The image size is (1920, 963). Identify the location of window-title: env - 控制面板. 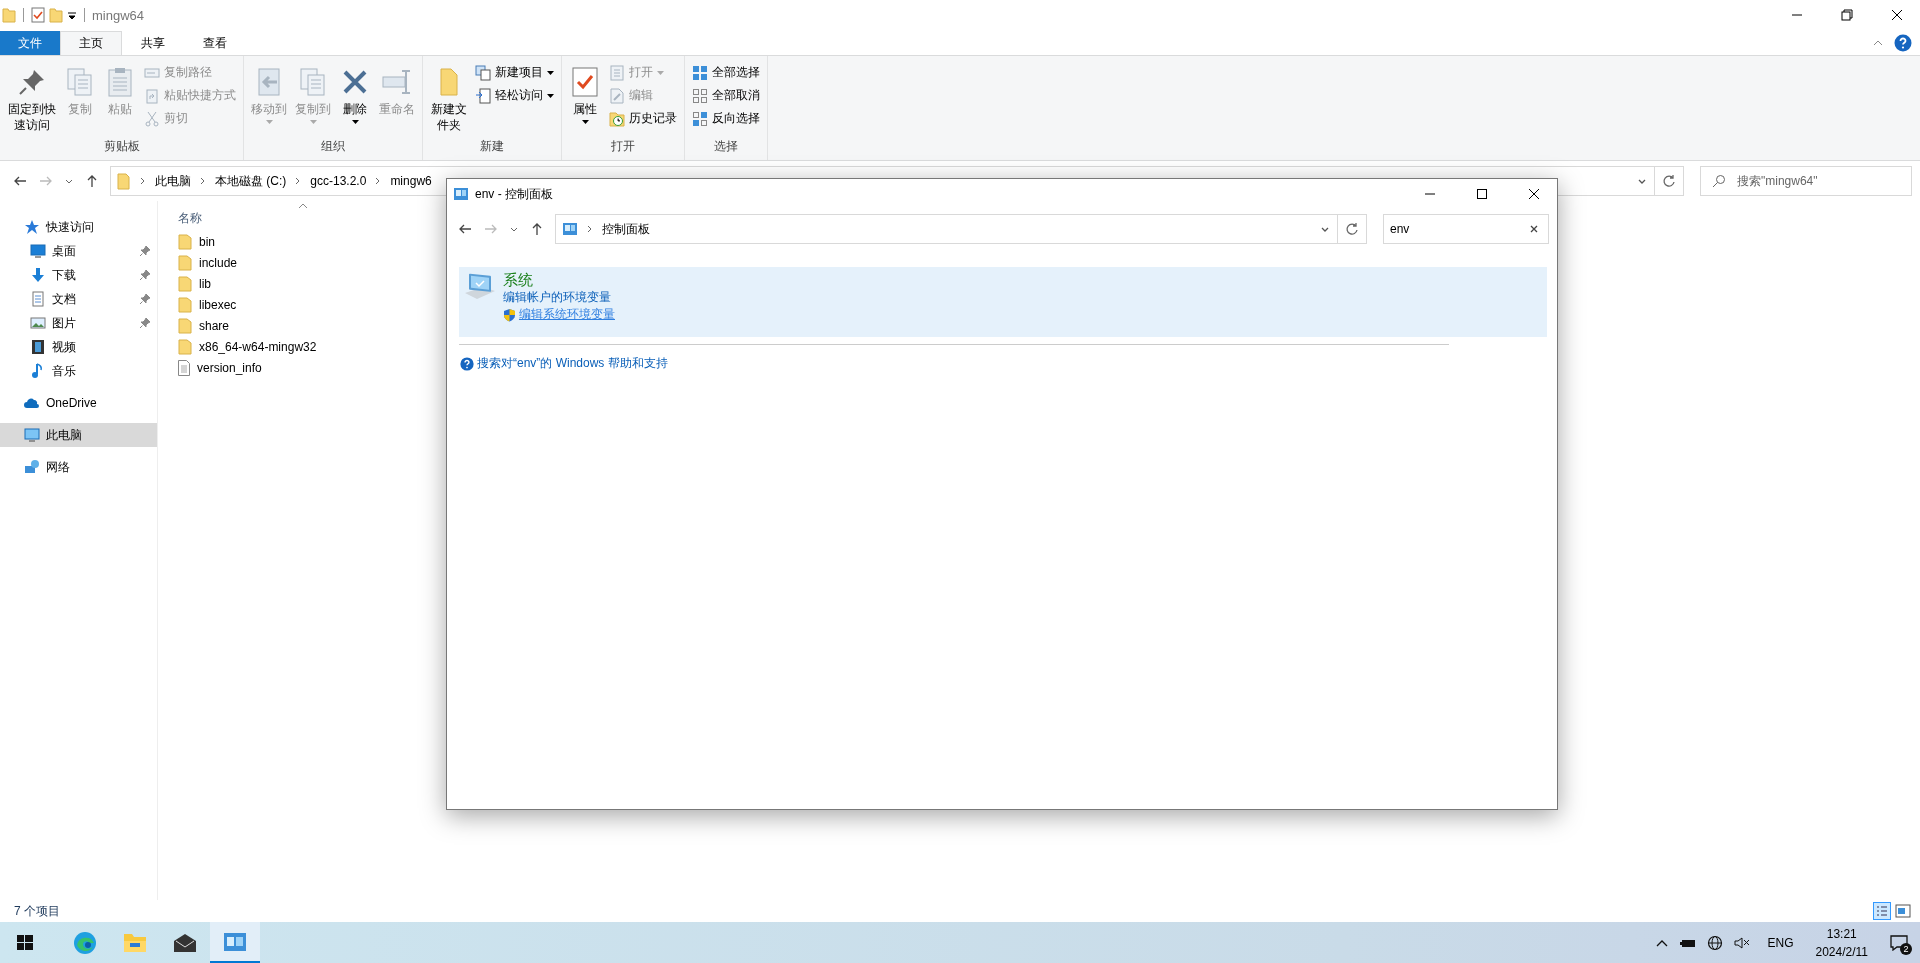
(514, 194).